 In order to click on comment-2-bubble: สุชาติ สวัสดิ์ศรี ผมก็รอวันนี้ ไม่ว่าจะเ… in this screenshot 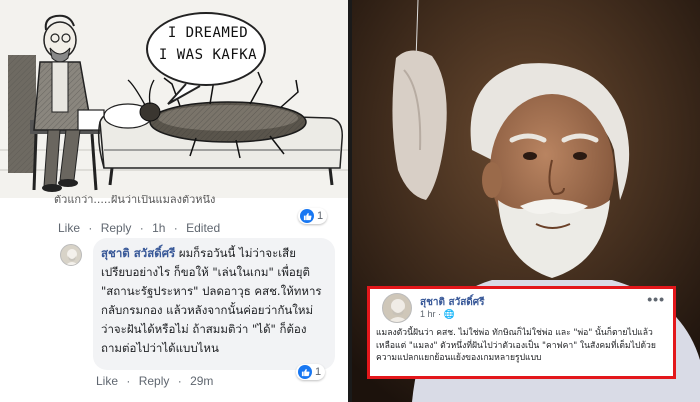, I will do `click(214, 304)`.